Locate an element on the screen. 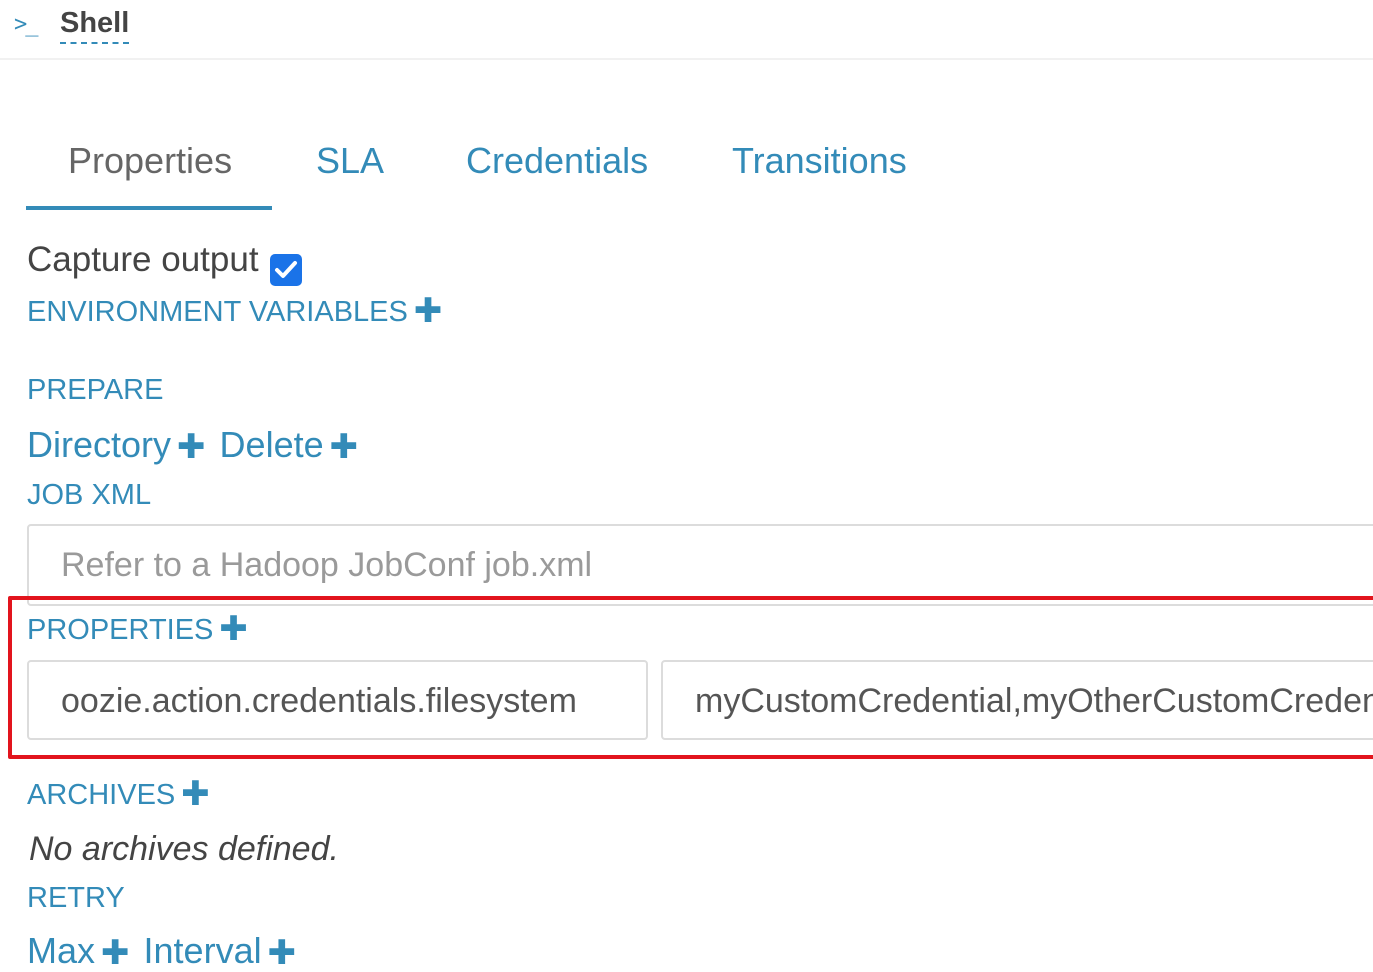 The width and height of the screenshot is (1373, 972). property-key-input: oozie.action.credentials.filesystem is located at coordinates (337, 700).